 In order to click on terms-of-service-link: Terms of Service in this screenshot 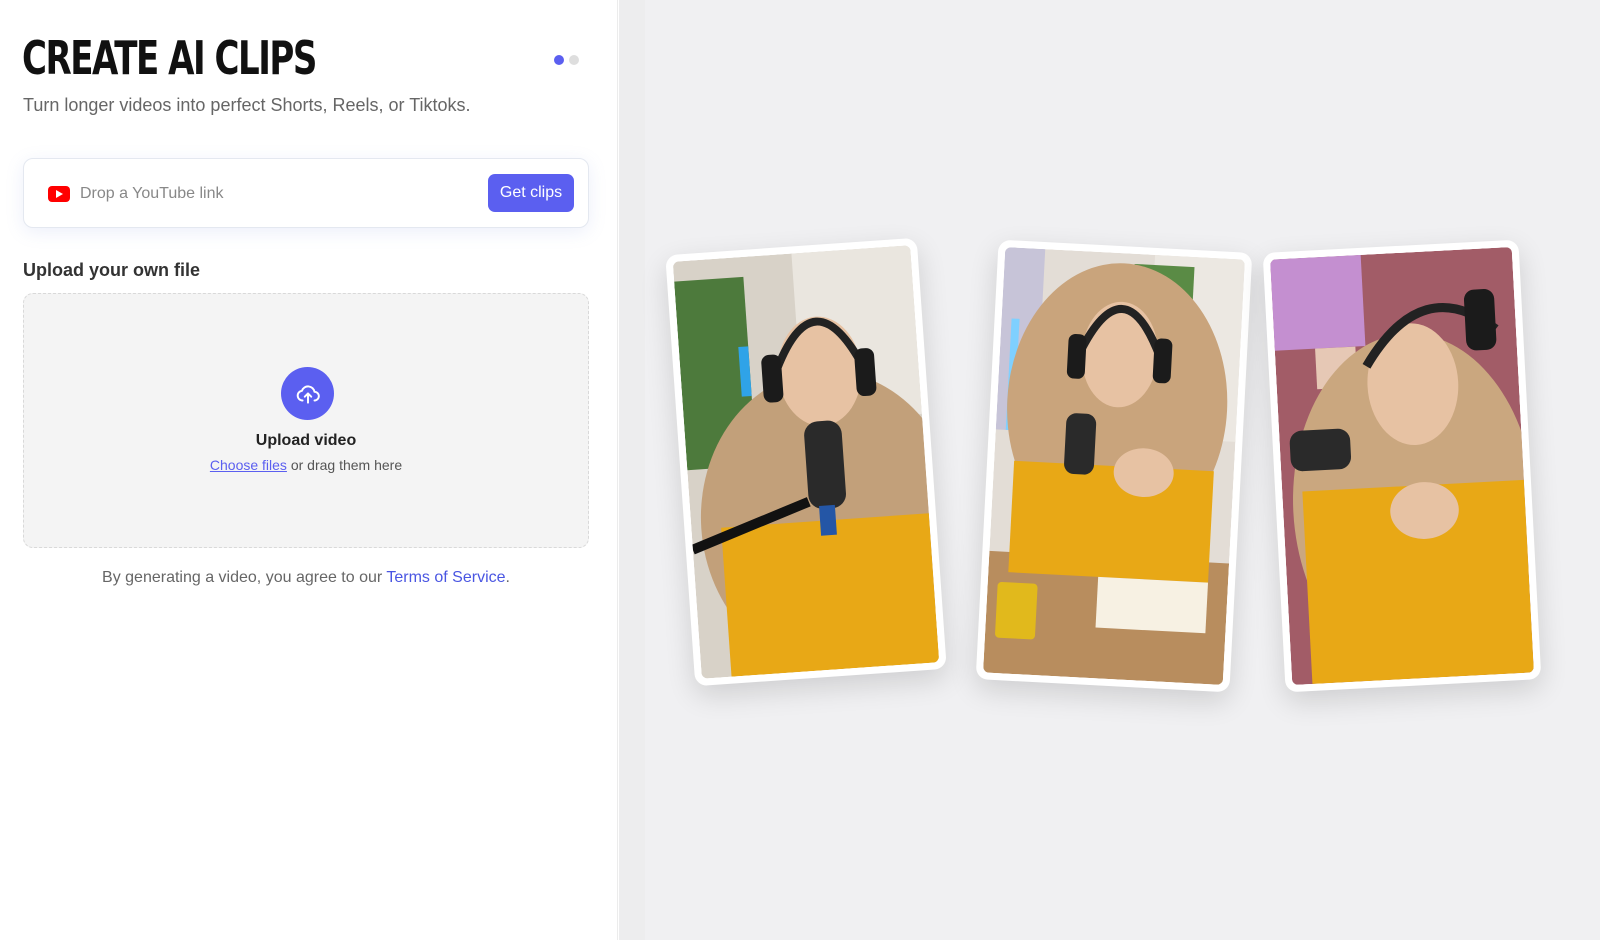, I will do `click(445, 577)`.